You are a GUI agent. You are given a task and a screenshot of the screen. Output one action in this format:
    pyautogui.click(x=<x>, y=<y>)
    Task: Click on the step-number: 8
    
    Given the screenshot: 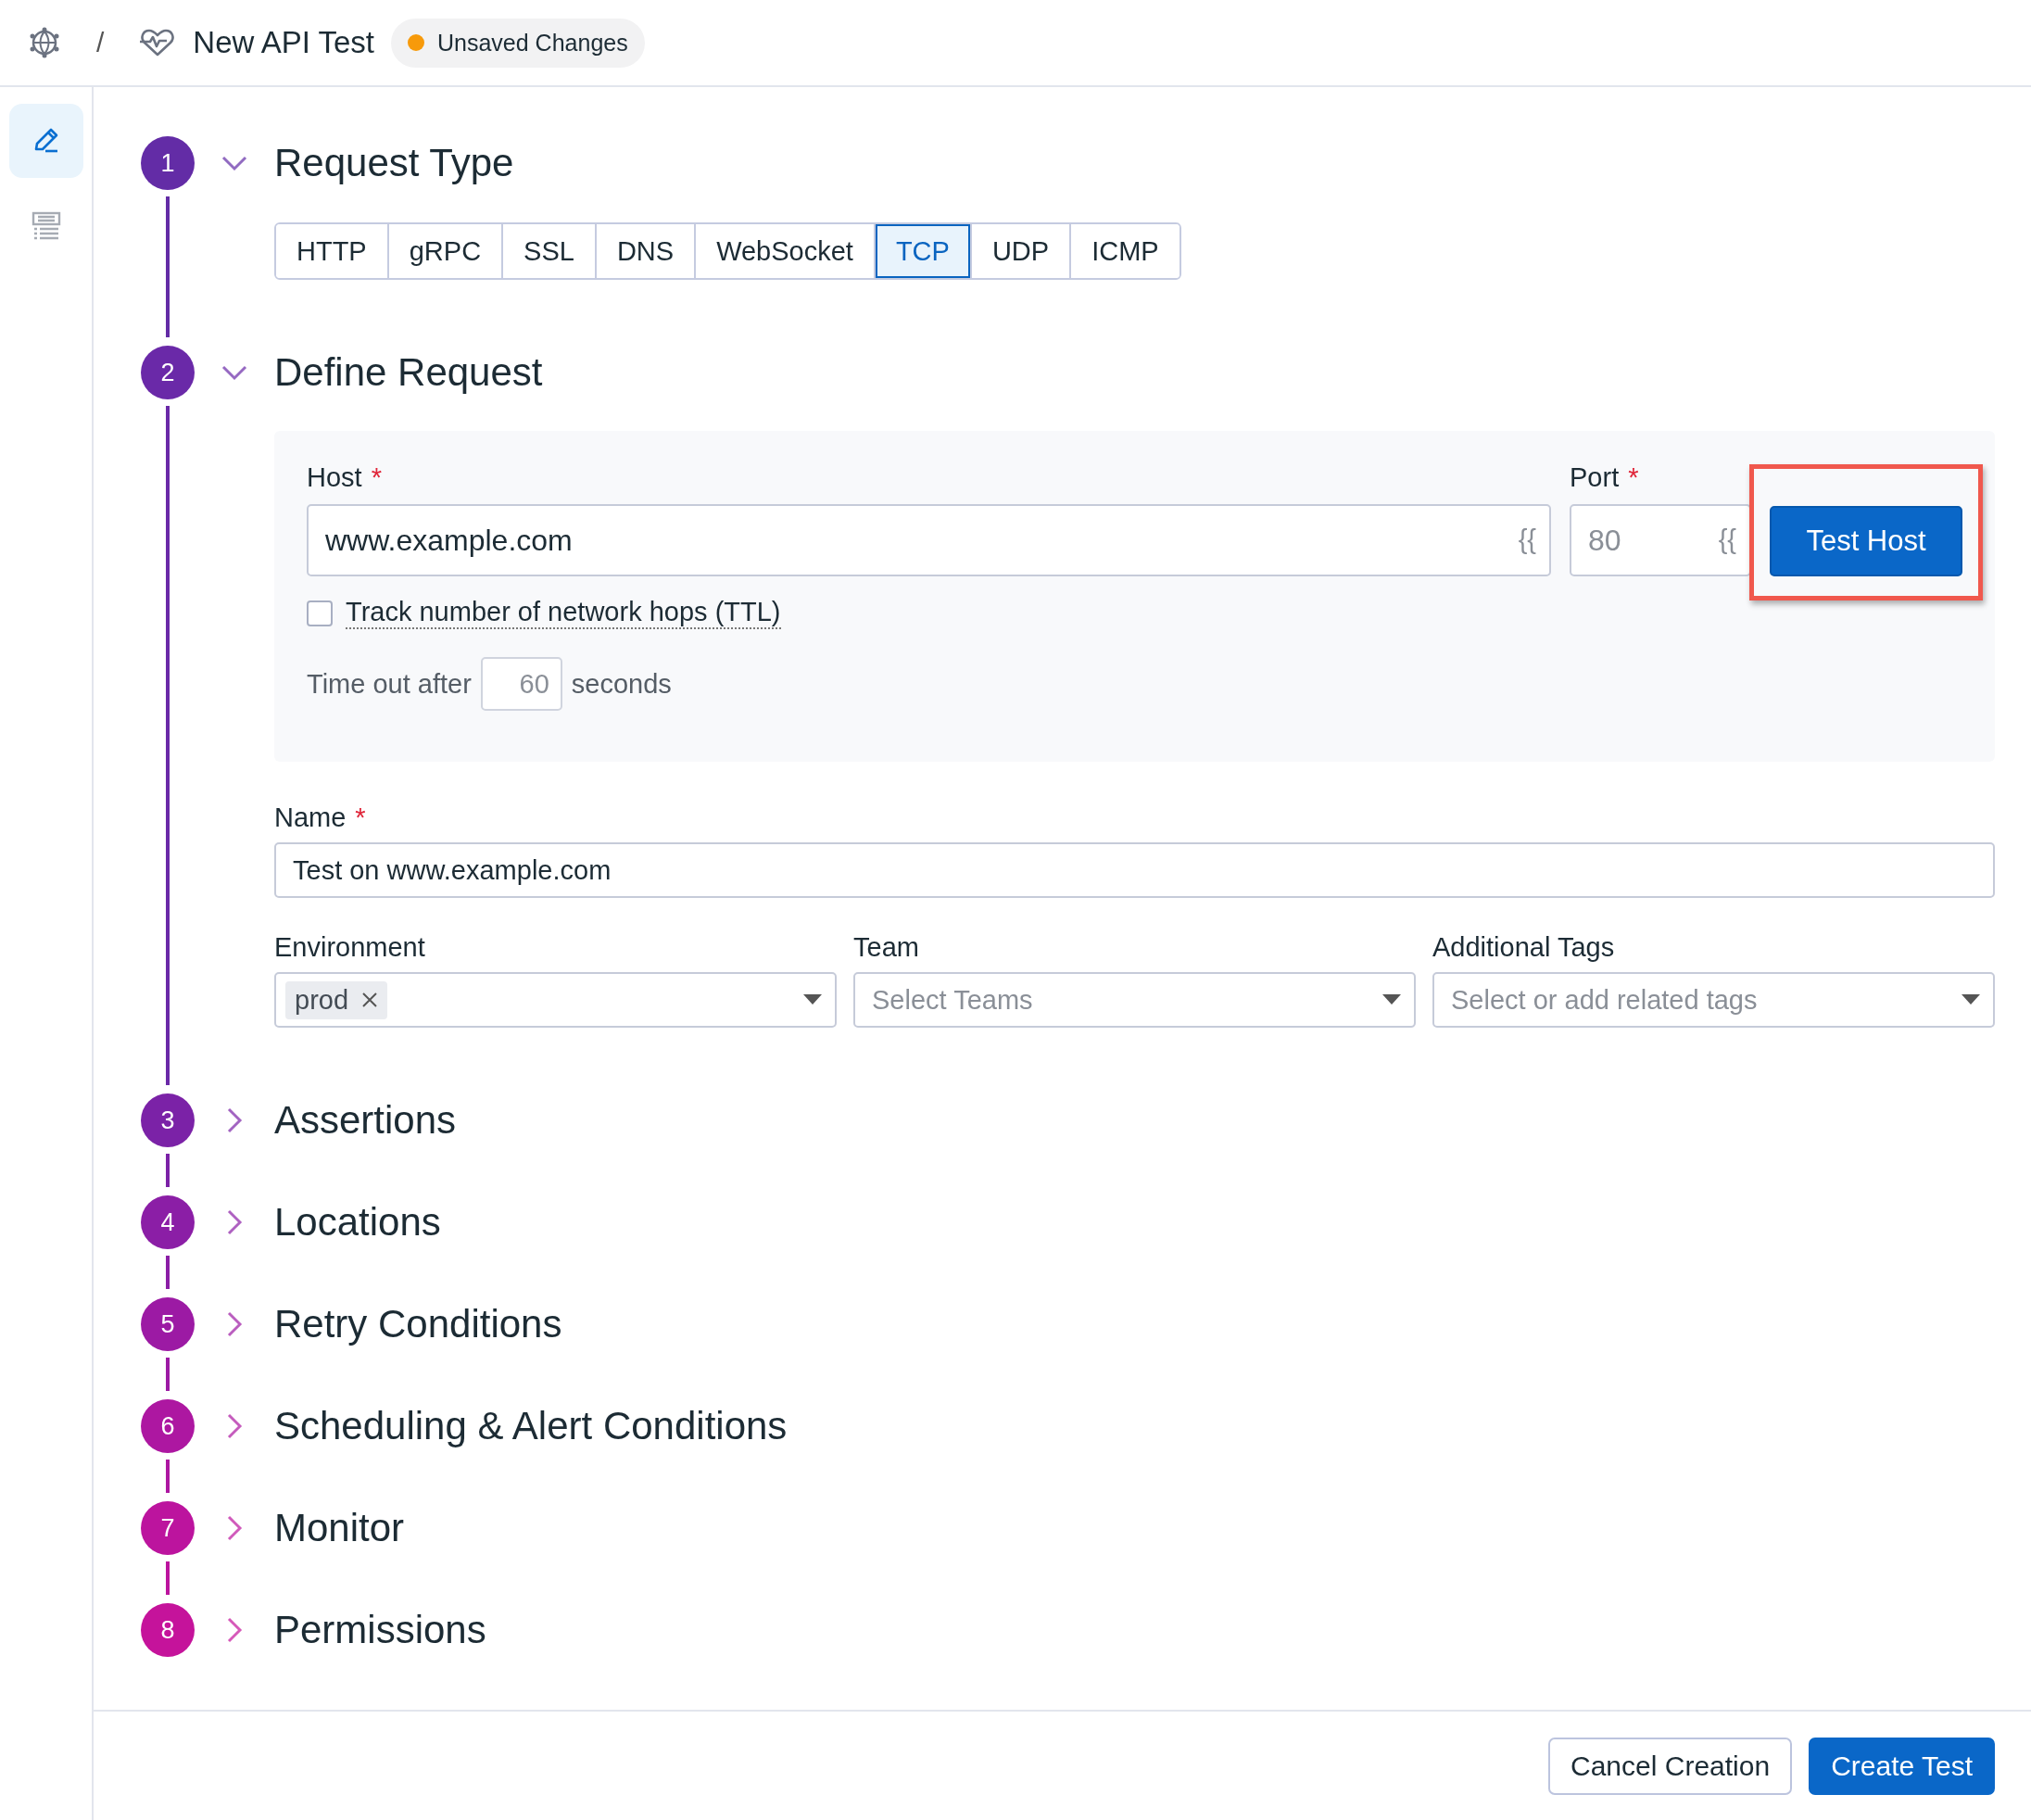 What is the action you would take?
    pyautogui.click(x=168, y=1630)
    